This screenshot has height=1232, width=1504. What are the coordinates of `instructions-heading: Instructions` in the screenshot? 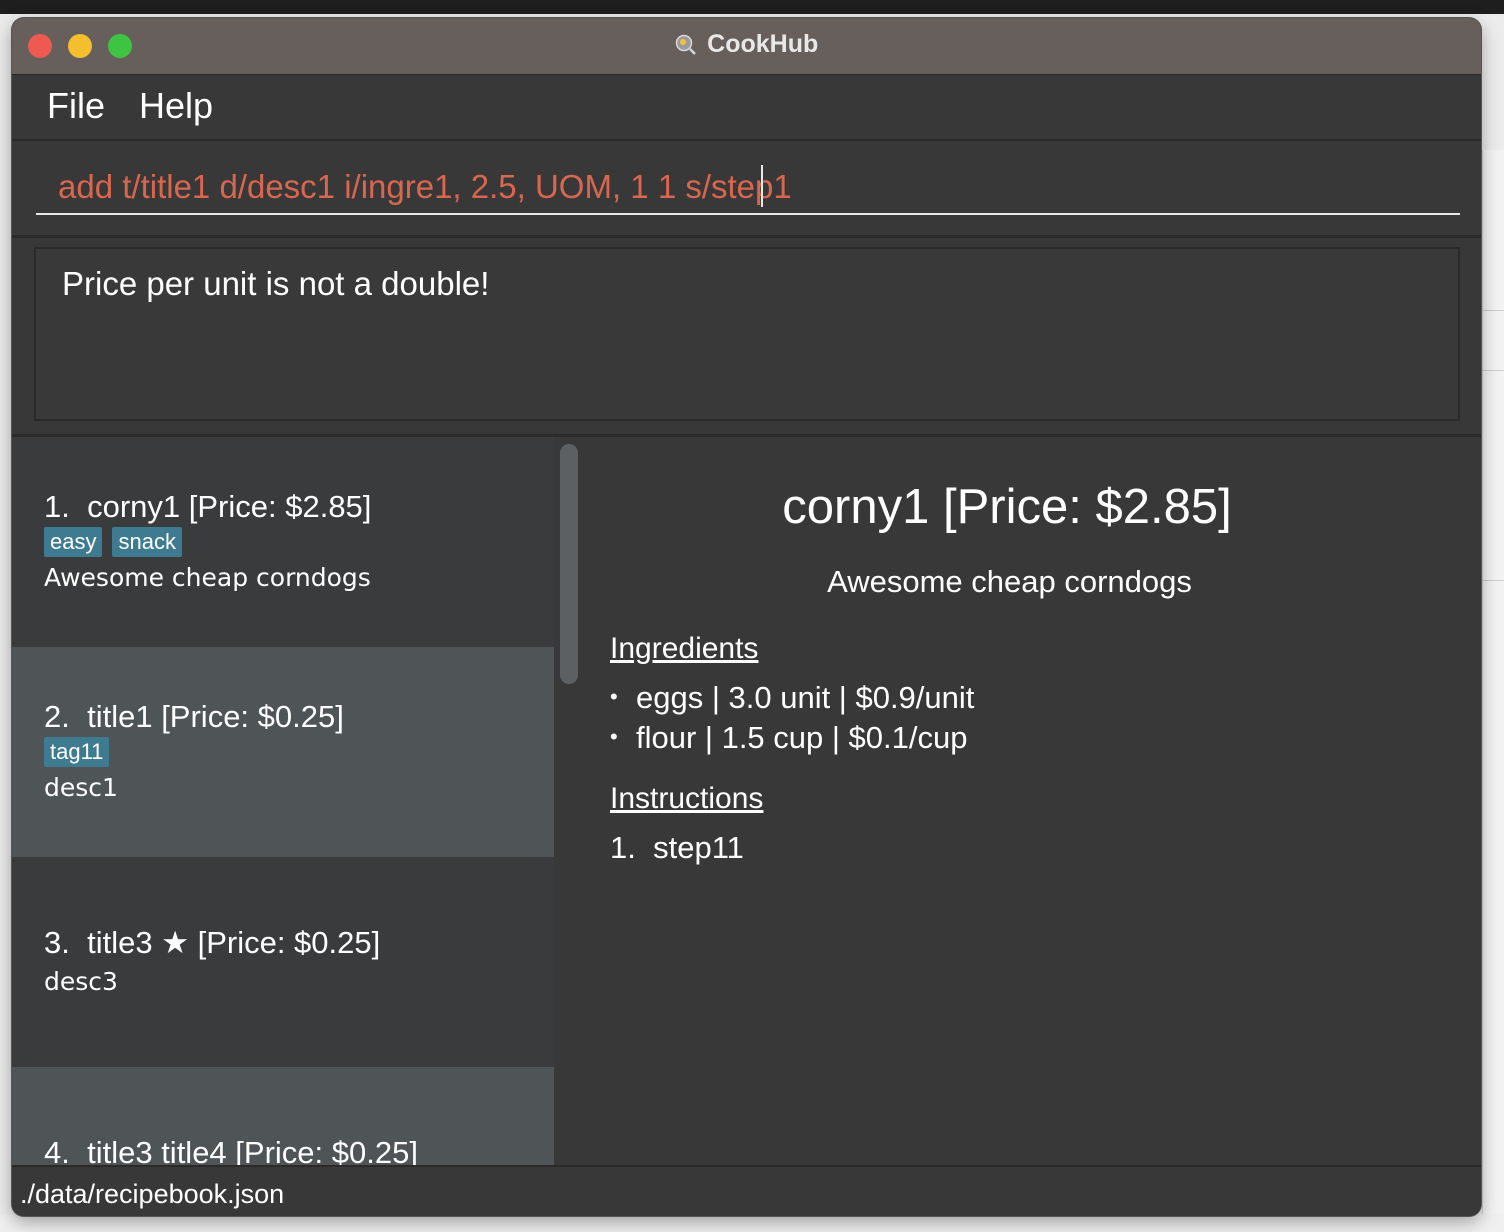 It's located at (687, 798).